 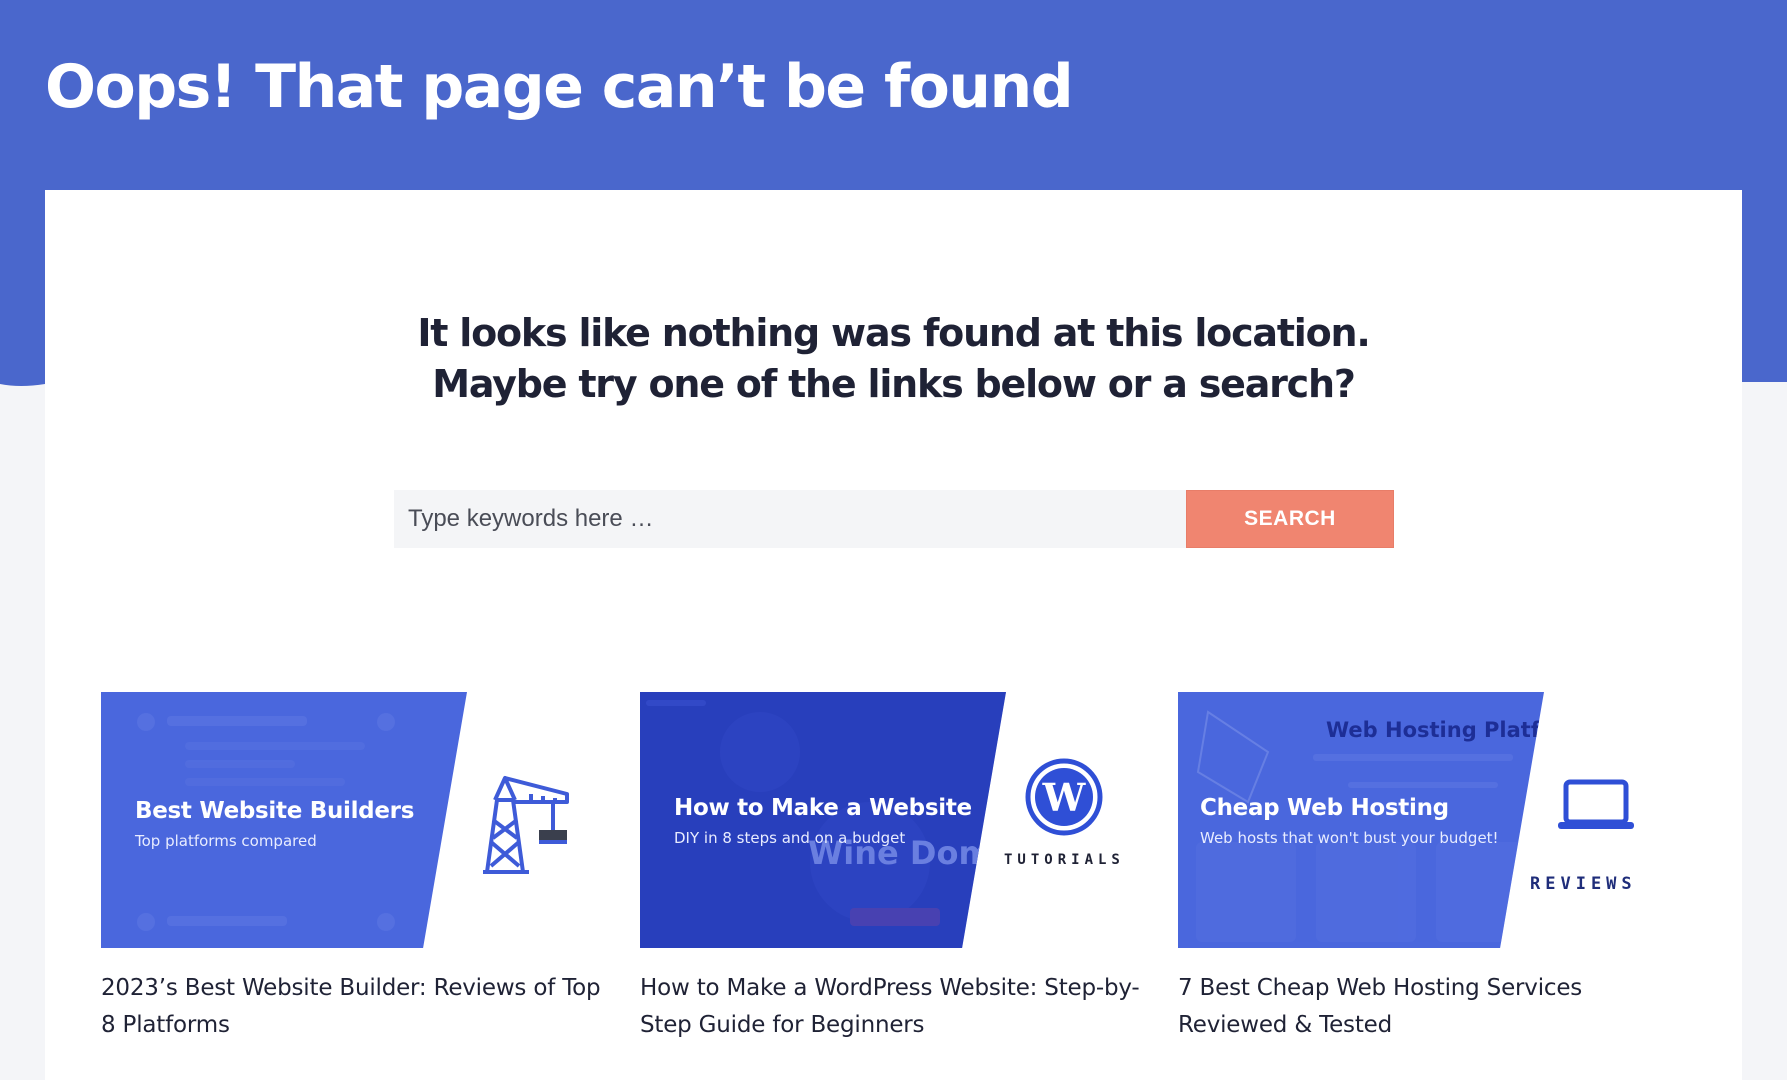 I want to click on tutorials-tag: TUTORIALS, so click(x=1064, y=860).